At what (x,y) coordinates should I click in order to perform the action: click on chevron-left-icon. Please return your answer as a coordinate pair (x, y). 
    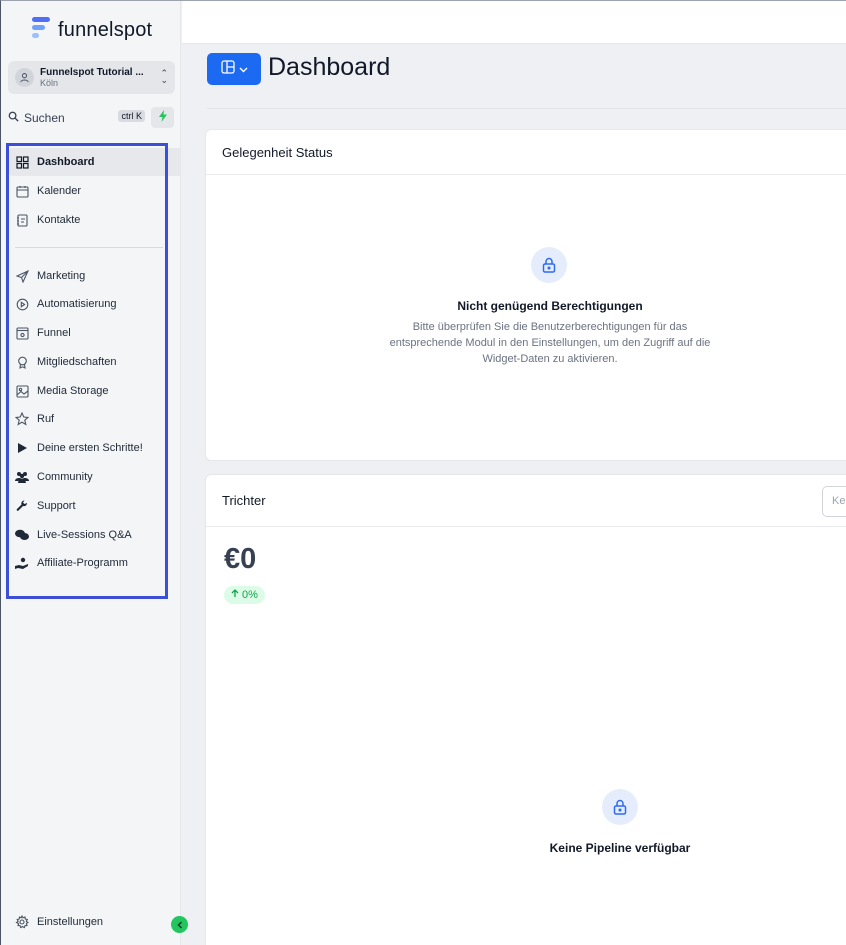
    Looking at the image, I should click on (180, 925).